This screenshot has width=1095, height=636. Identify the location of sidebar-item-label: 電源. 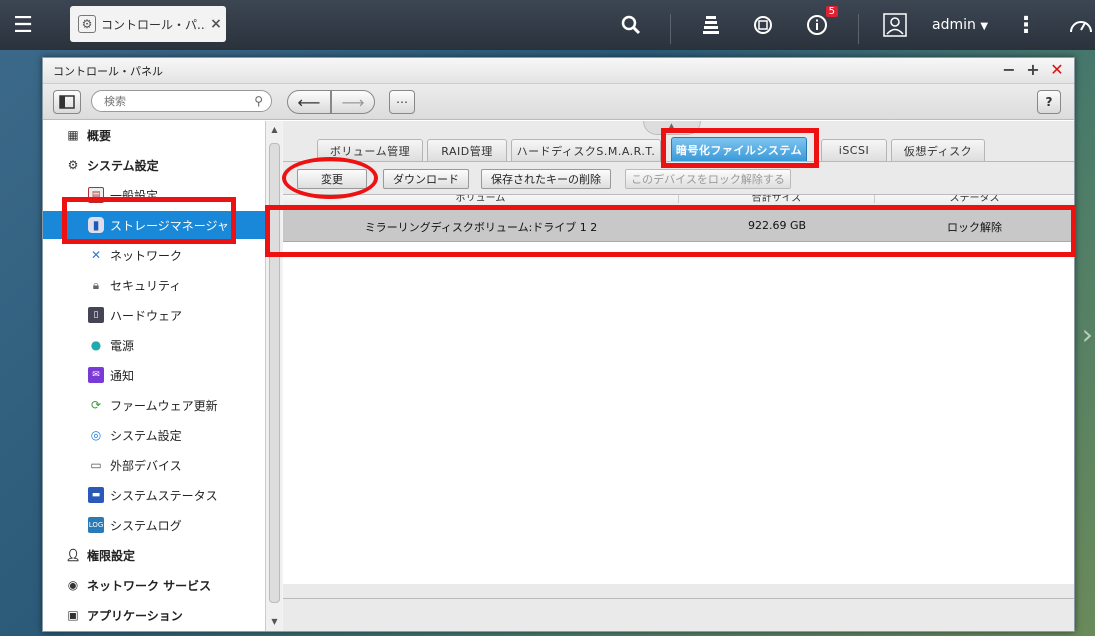
(122, 345).